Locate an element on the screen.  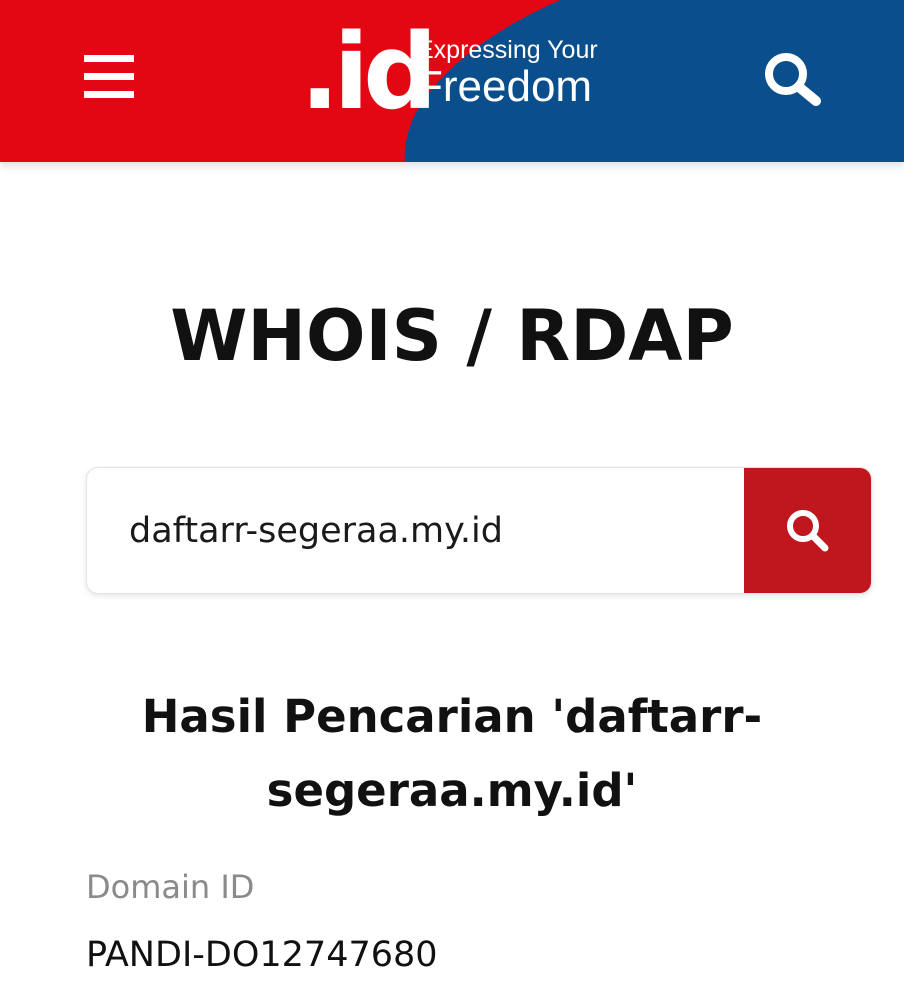
hamburger-icon is located at coordinates (109, 58).